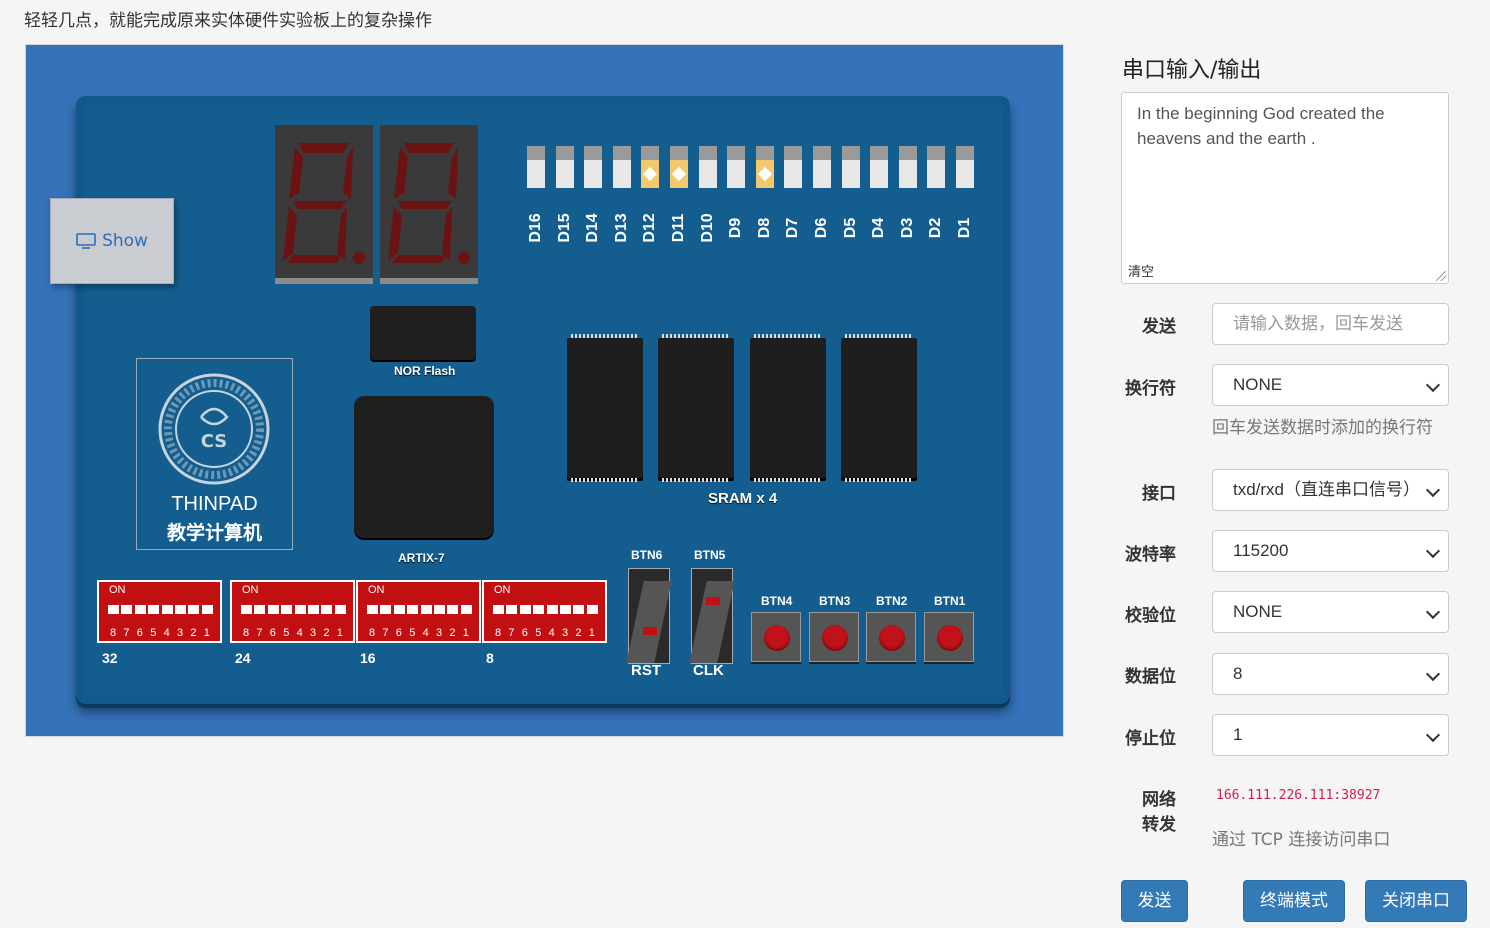 The width and height of the screenshot is (1490, 928). I want to click on dip-switch-group-24: ON 8 7 6 5 4 3 2 1, so click(292, 611).